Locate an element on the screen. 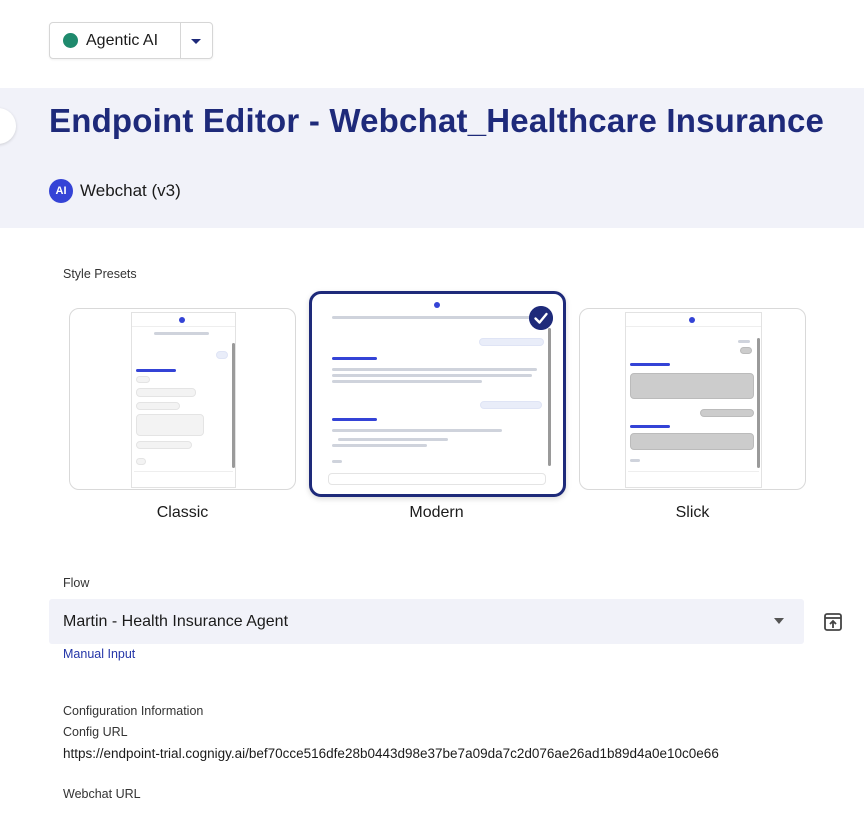 This screenshot has height=837, width=864. preset-classic-preview is located at coordinates (183, 400).